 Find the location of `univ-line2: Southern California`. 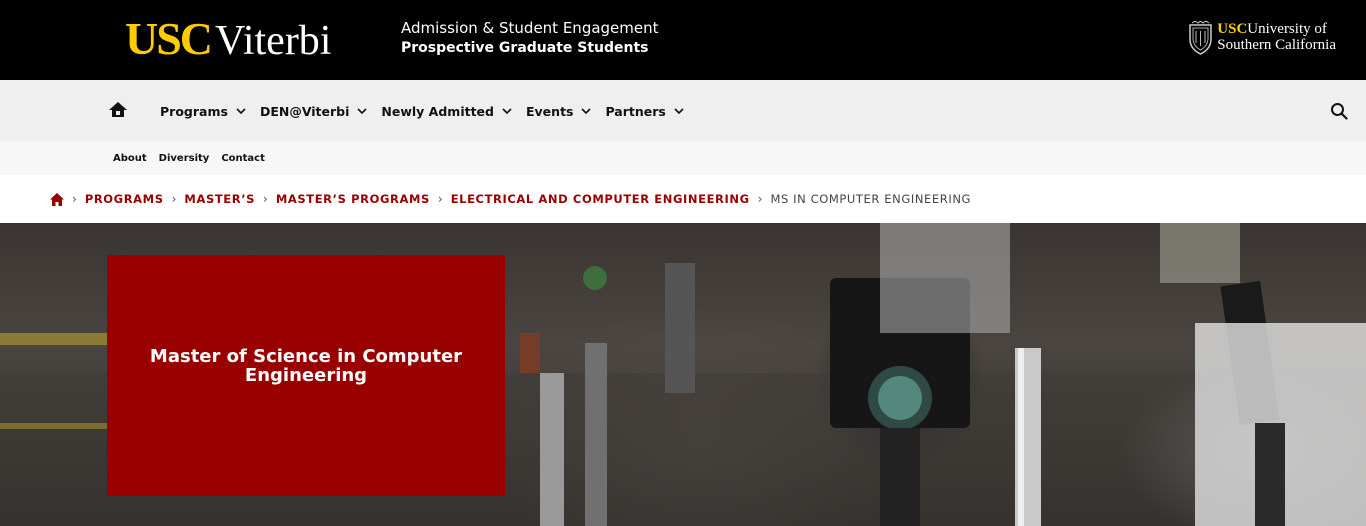

univ-line2: Southern California is located at coordinates (1276, 45).